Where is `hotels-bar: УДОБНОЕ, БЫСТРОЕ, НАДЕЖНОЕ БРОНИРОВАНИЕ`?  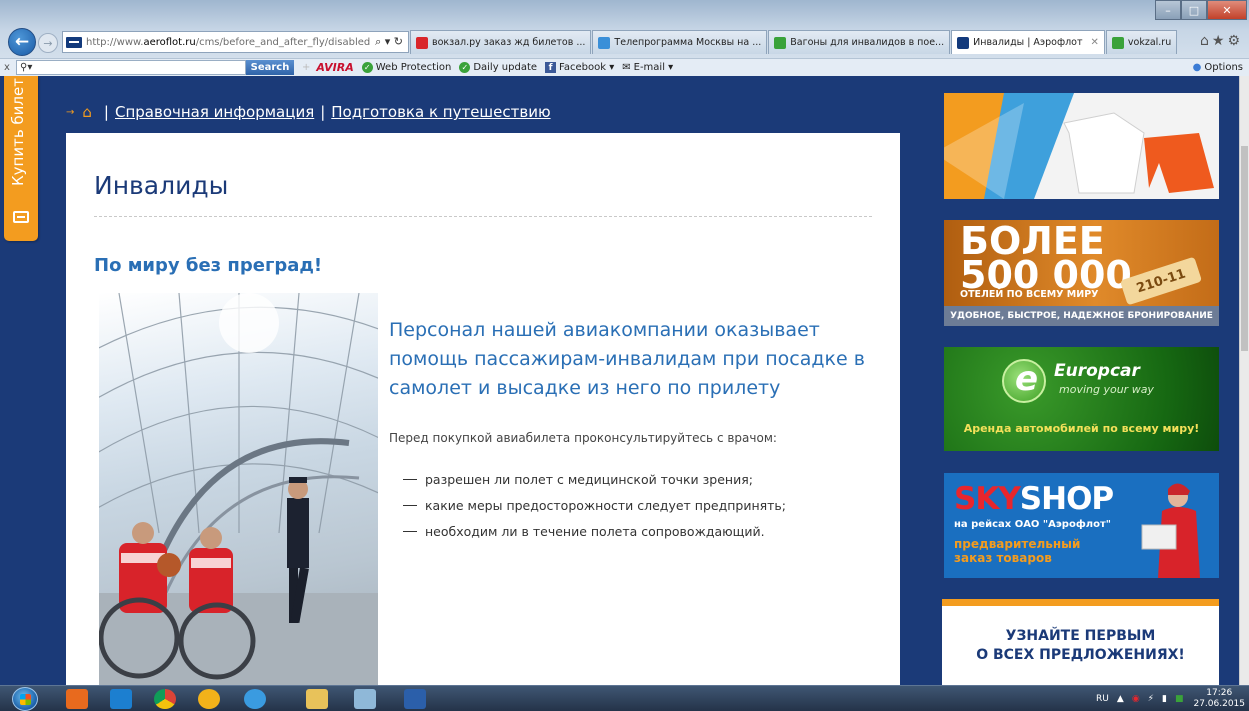
hotels-bar: УДОБНОЕ, БЫСТРОЕ, НАДЕЖНОЕ БРОНИРОВАНИЕ is located at coordinates (1081, 316).